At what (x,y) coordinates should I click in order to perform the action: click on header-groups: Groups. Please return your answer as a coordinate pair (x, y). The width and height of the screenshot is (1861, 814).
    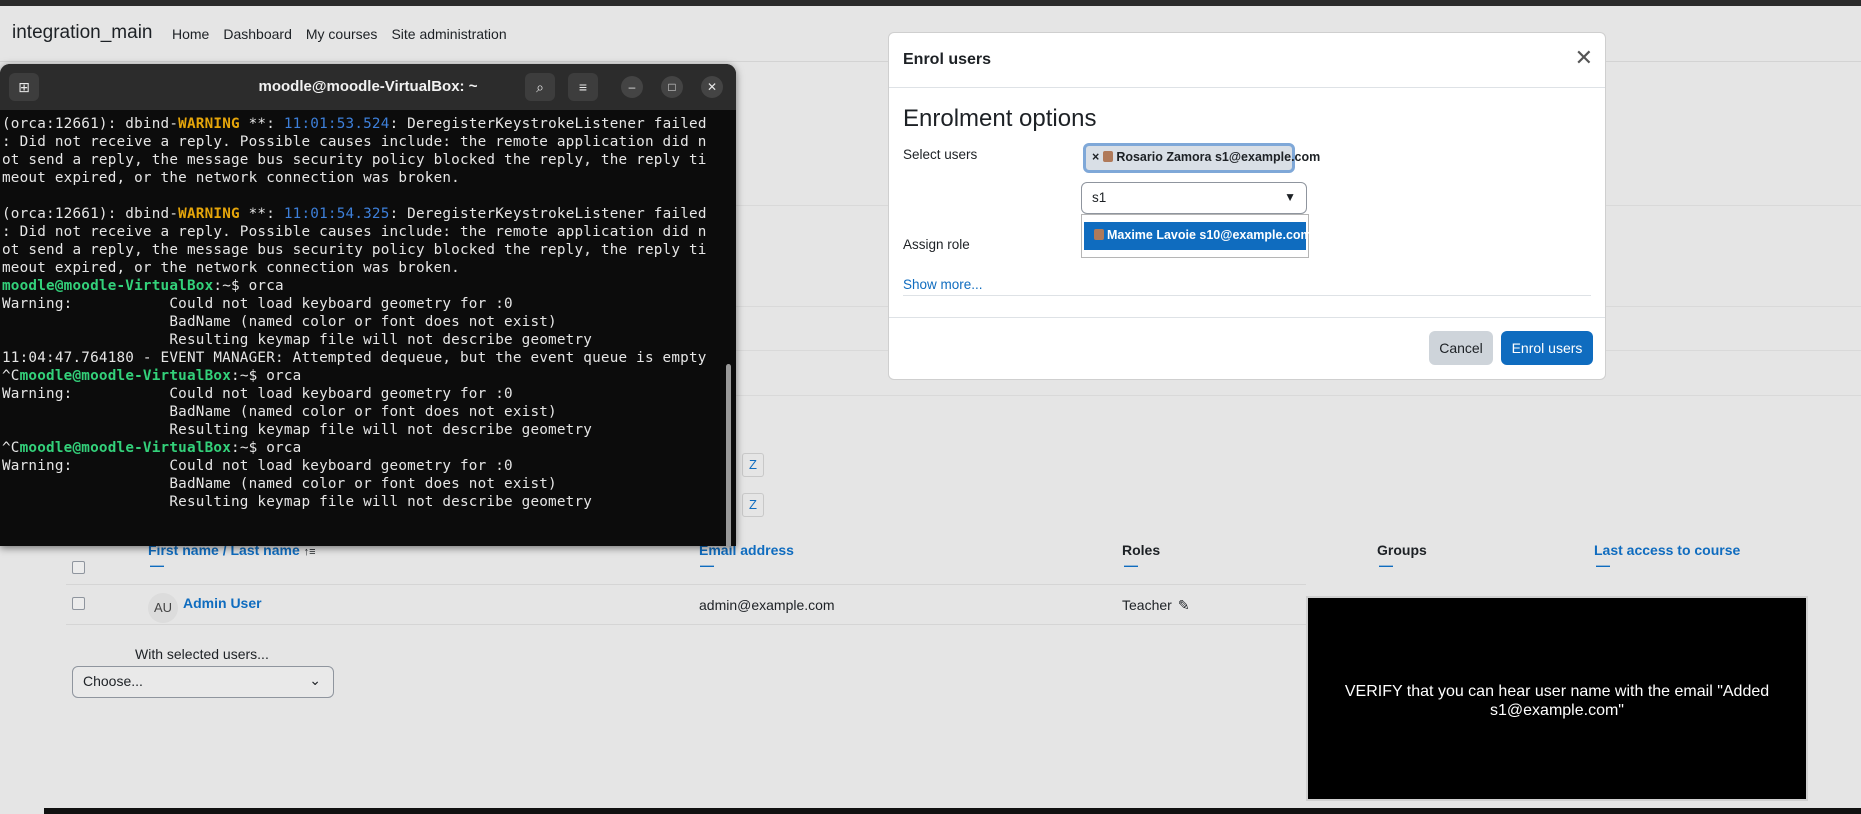
    Looking at the image, I should click on (1402, 550).